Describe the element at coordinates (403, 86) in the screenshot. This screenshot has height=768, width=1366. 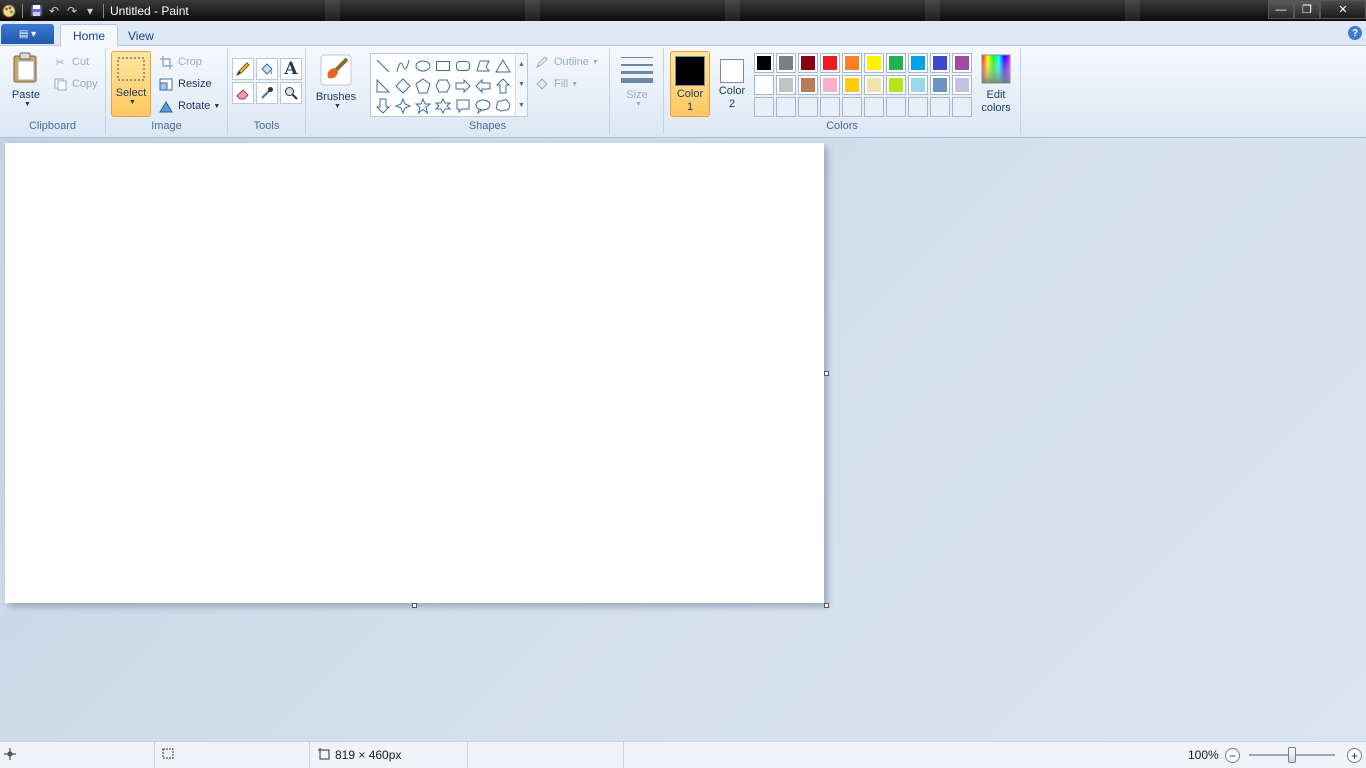
I see `diamond-shape-icon` at that location.